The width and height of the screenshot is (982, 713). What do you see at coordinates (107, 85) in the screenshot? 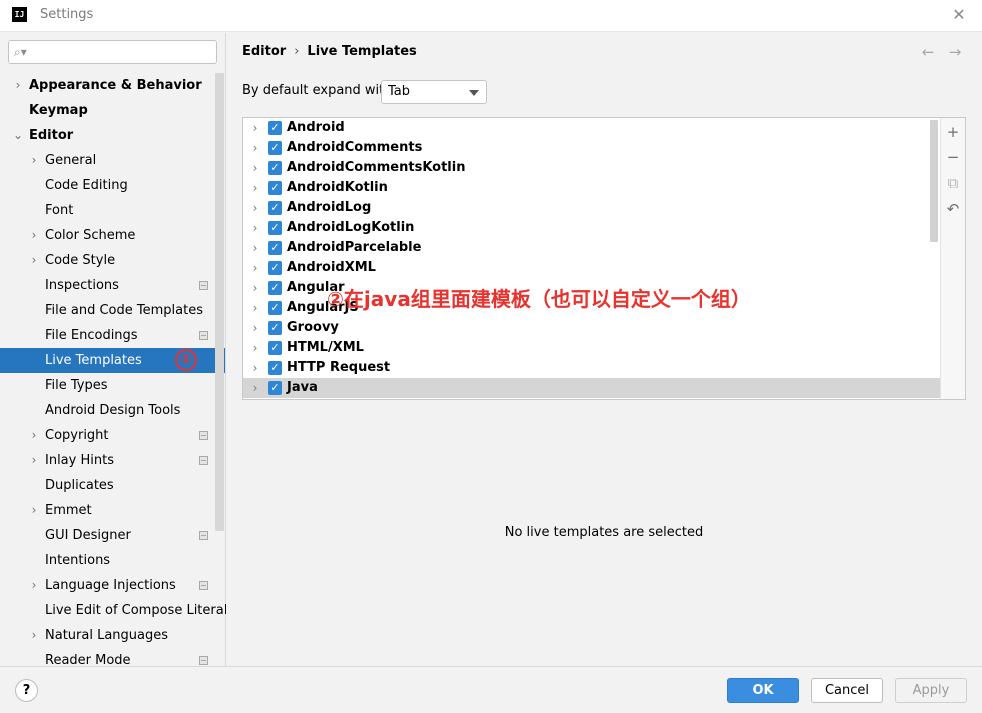
I see `sidebar-item-appearance-behavior: › Appearance & Behavior` at bounding box center [107, 85].